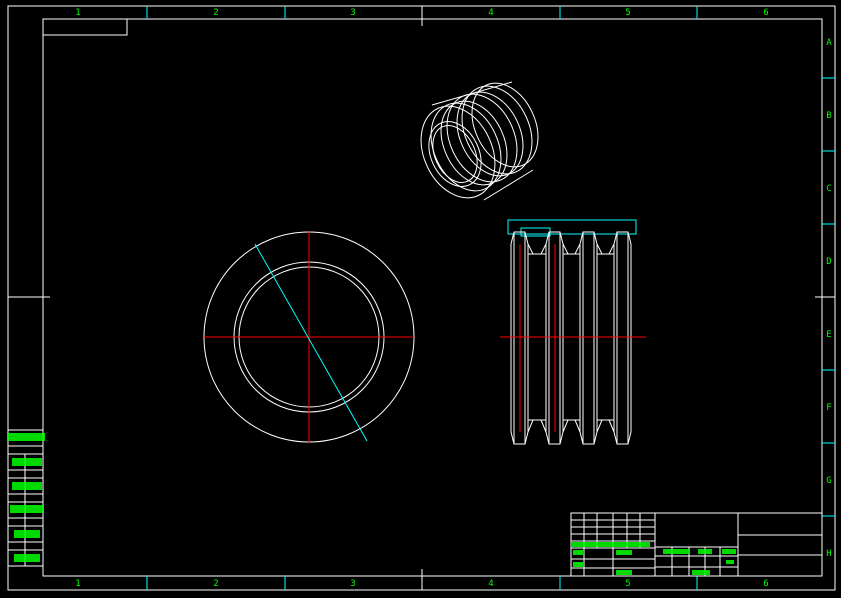  What do you see at coordinates (828, 408) in the screenshot?
I see `zone-row-f: F` at bounding box center [828, 408].